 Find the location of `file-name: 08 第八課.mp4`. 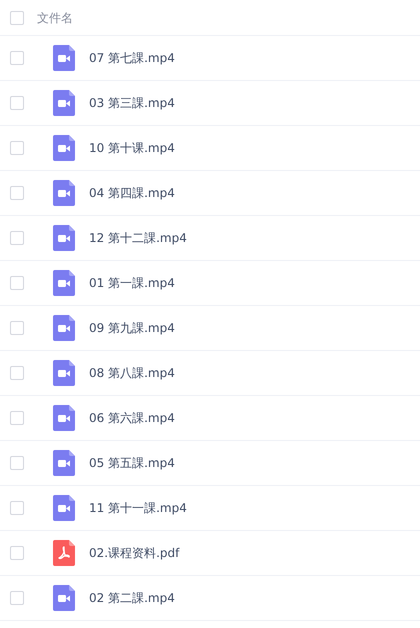

file-name: 08 第八課.mp4 is located at coordinates (132, 373).